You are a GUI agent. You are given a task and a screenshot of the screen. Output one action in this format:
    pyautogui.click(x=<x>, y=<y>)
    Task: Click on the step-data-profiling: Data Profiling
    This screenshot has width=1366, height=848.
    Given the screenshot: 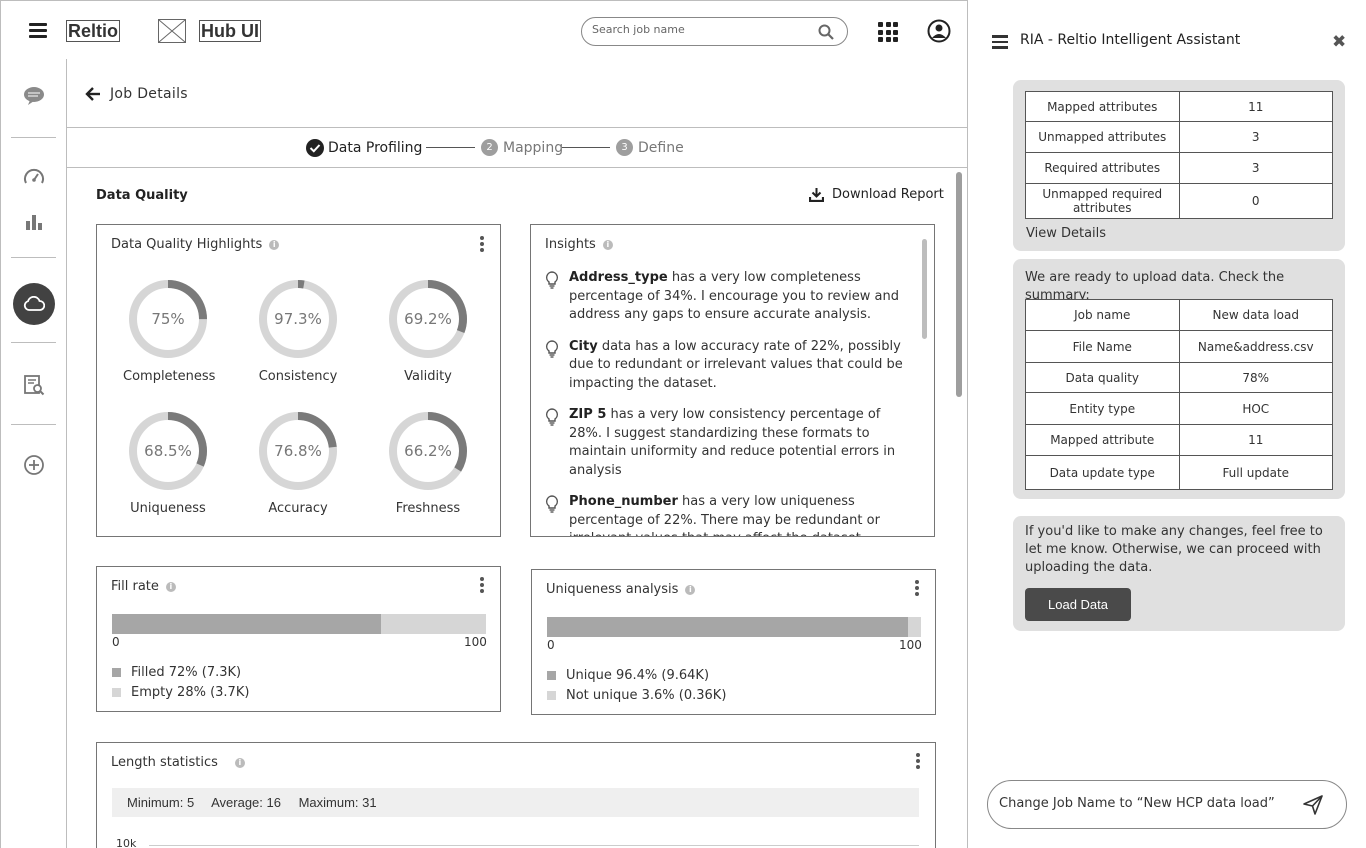 What is the action you would take?
    pyautogui.click(x=364, y=148)
    